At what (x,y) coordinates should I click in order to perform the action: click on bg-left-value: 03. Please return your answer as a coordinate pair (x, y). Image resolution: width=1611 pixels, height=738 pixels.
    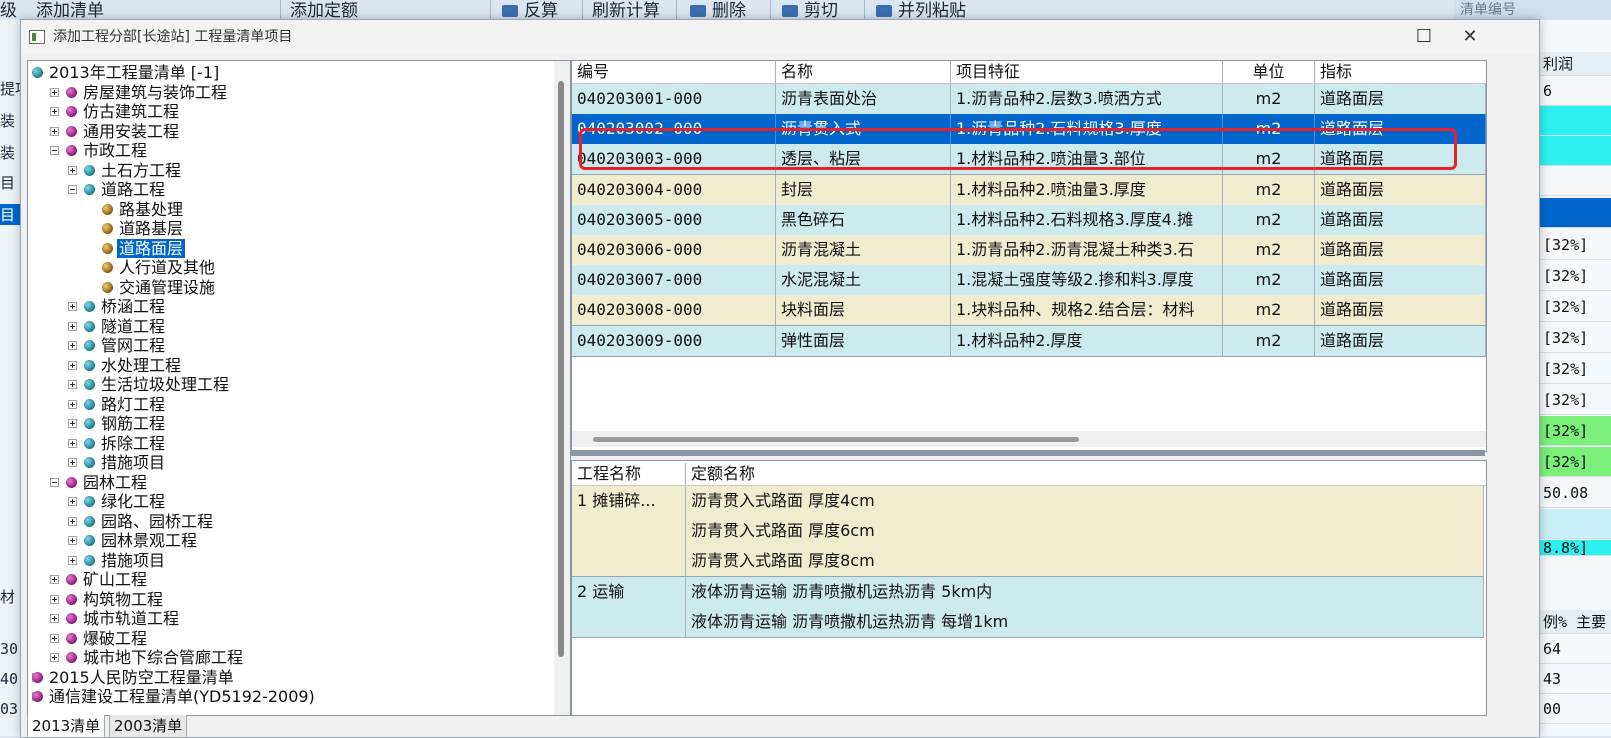
    Looking at the image, I should click on (9, 709).